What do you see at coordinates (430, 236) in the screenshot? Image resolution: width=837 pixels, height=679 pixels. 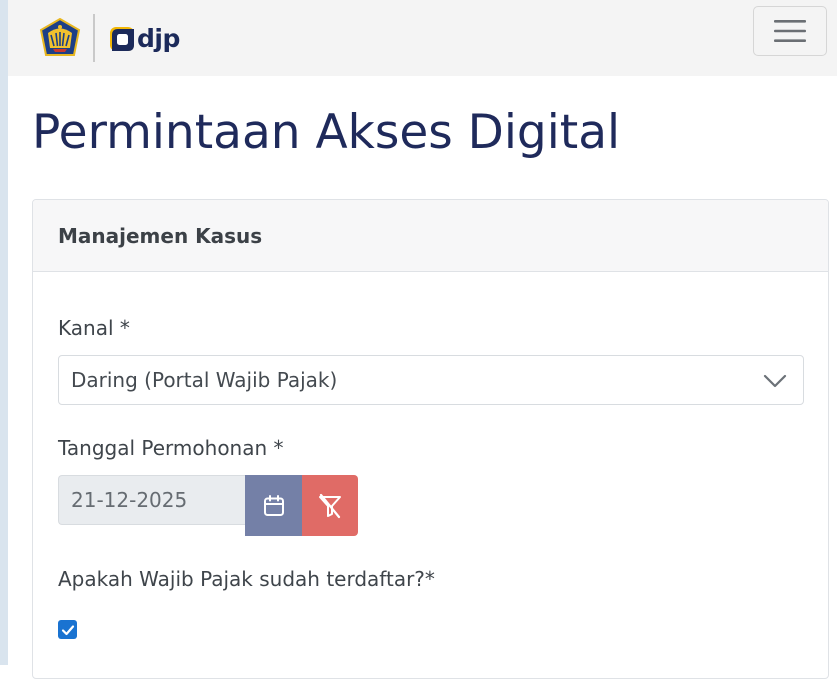 I see `card-header: Manajemen Kasus` at bounding box center [430, 236].